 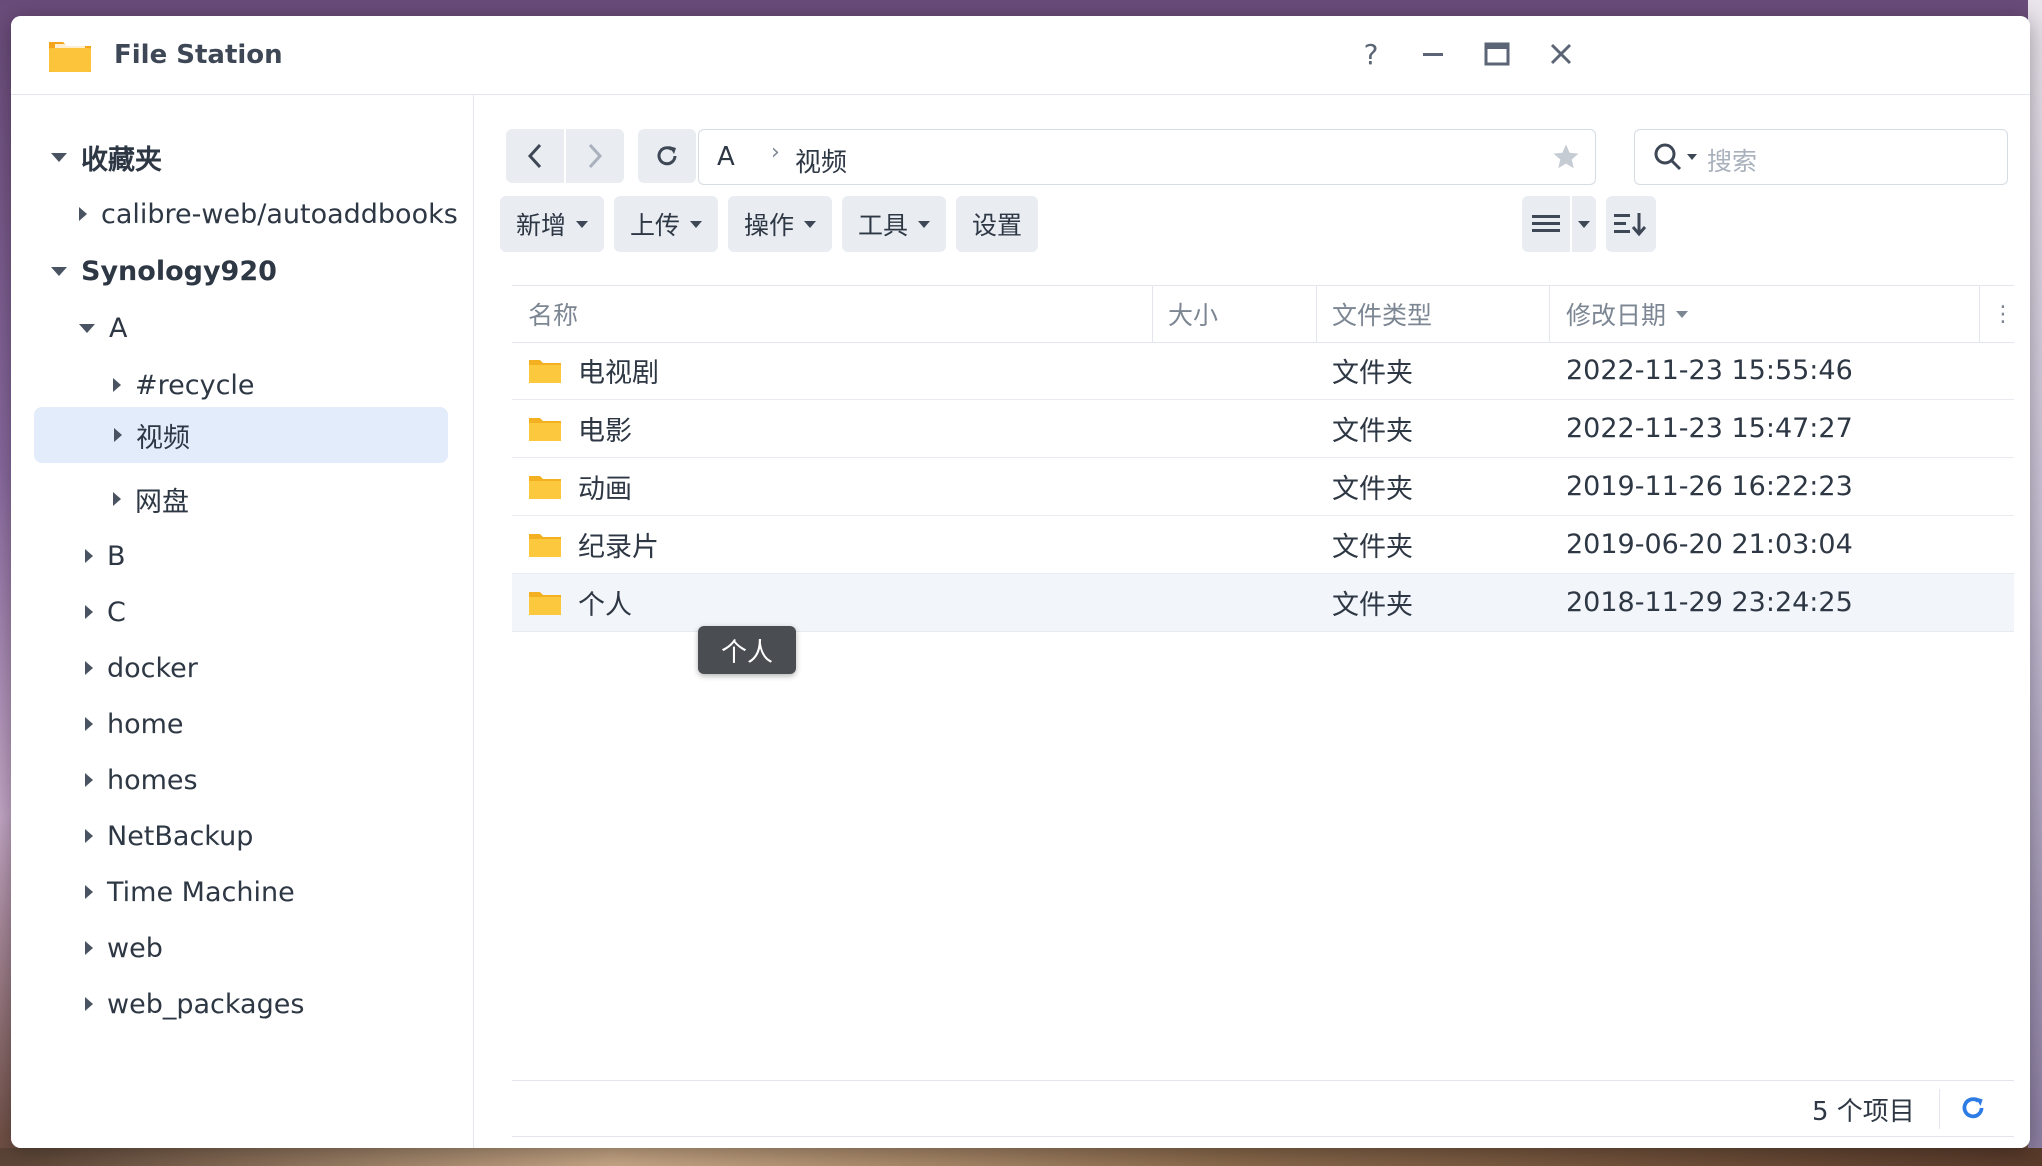 What do you see at coordinates (1263, 1080) in the screenshot?
I see `footer-divider` at bounding box center [1263, 1080].